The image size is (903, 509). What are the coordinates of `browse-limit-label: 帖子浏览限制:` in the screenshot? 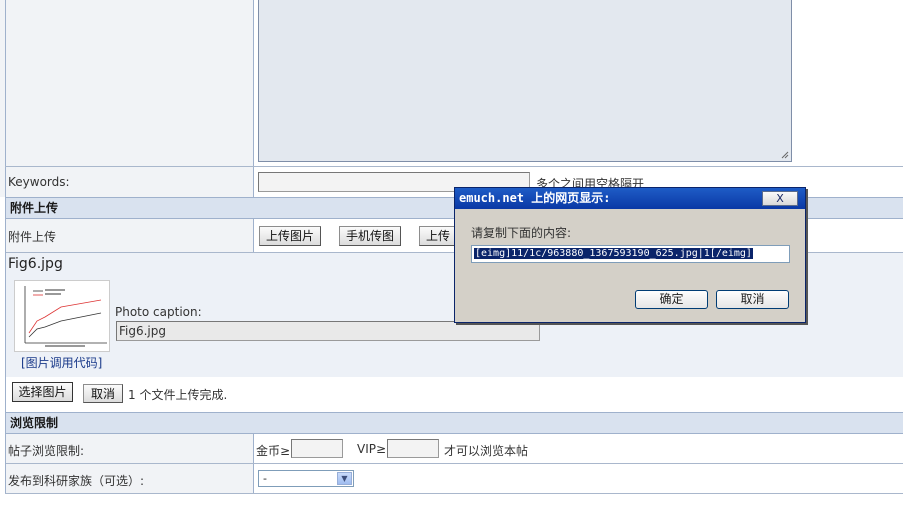 It's located at (46, 451).